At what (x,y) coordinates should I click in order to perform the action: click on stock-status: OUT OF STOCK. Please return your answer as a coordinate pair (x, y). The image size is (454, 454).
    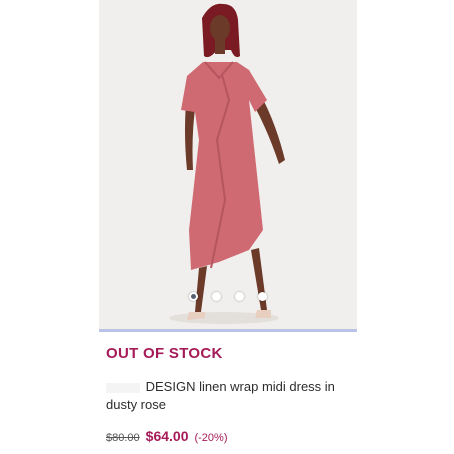
    Looking at the image, I should click on (164, 353).